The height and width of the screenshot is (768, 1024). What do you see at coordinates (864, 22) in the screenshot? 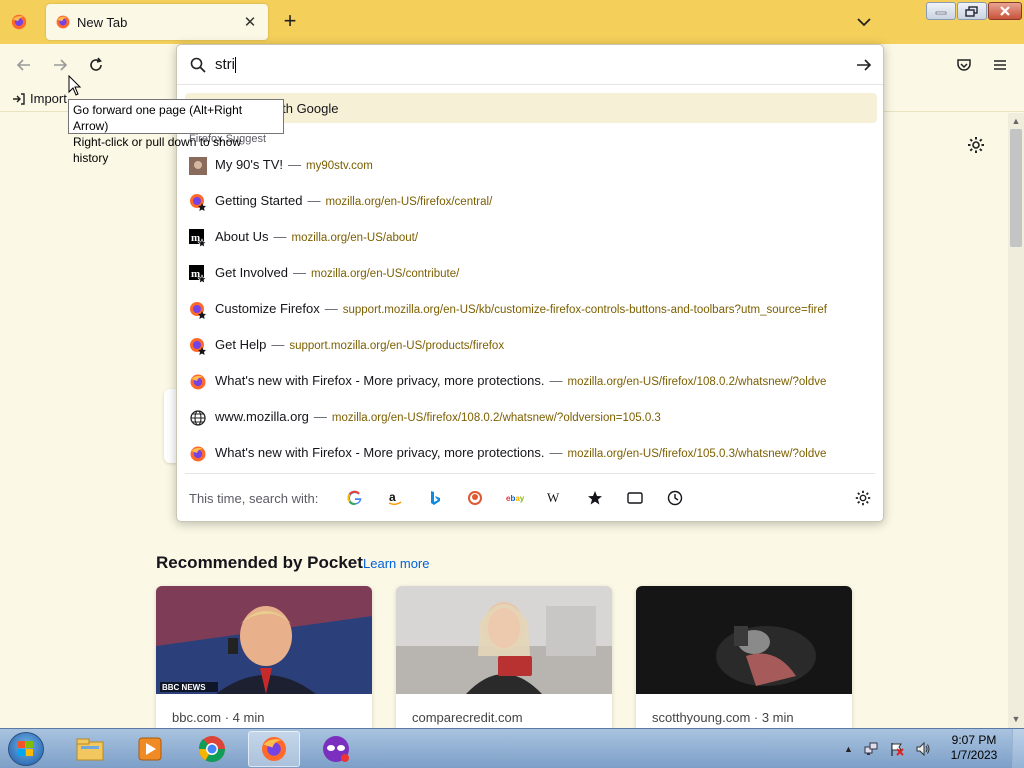
I see `chevron-down-icon` at bounding box center [864, 22].